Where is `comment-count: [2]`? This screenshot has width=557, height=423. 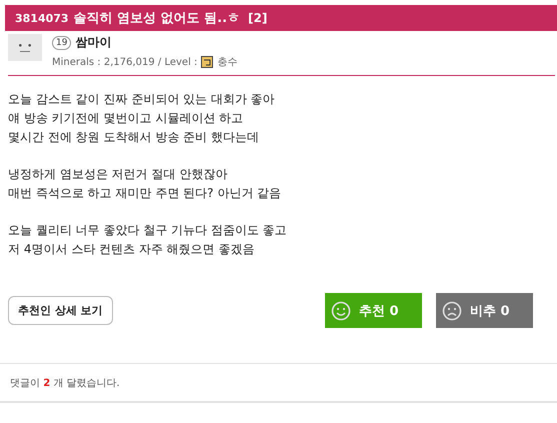
comment-count: [2] is located at coordinates (258, 18).